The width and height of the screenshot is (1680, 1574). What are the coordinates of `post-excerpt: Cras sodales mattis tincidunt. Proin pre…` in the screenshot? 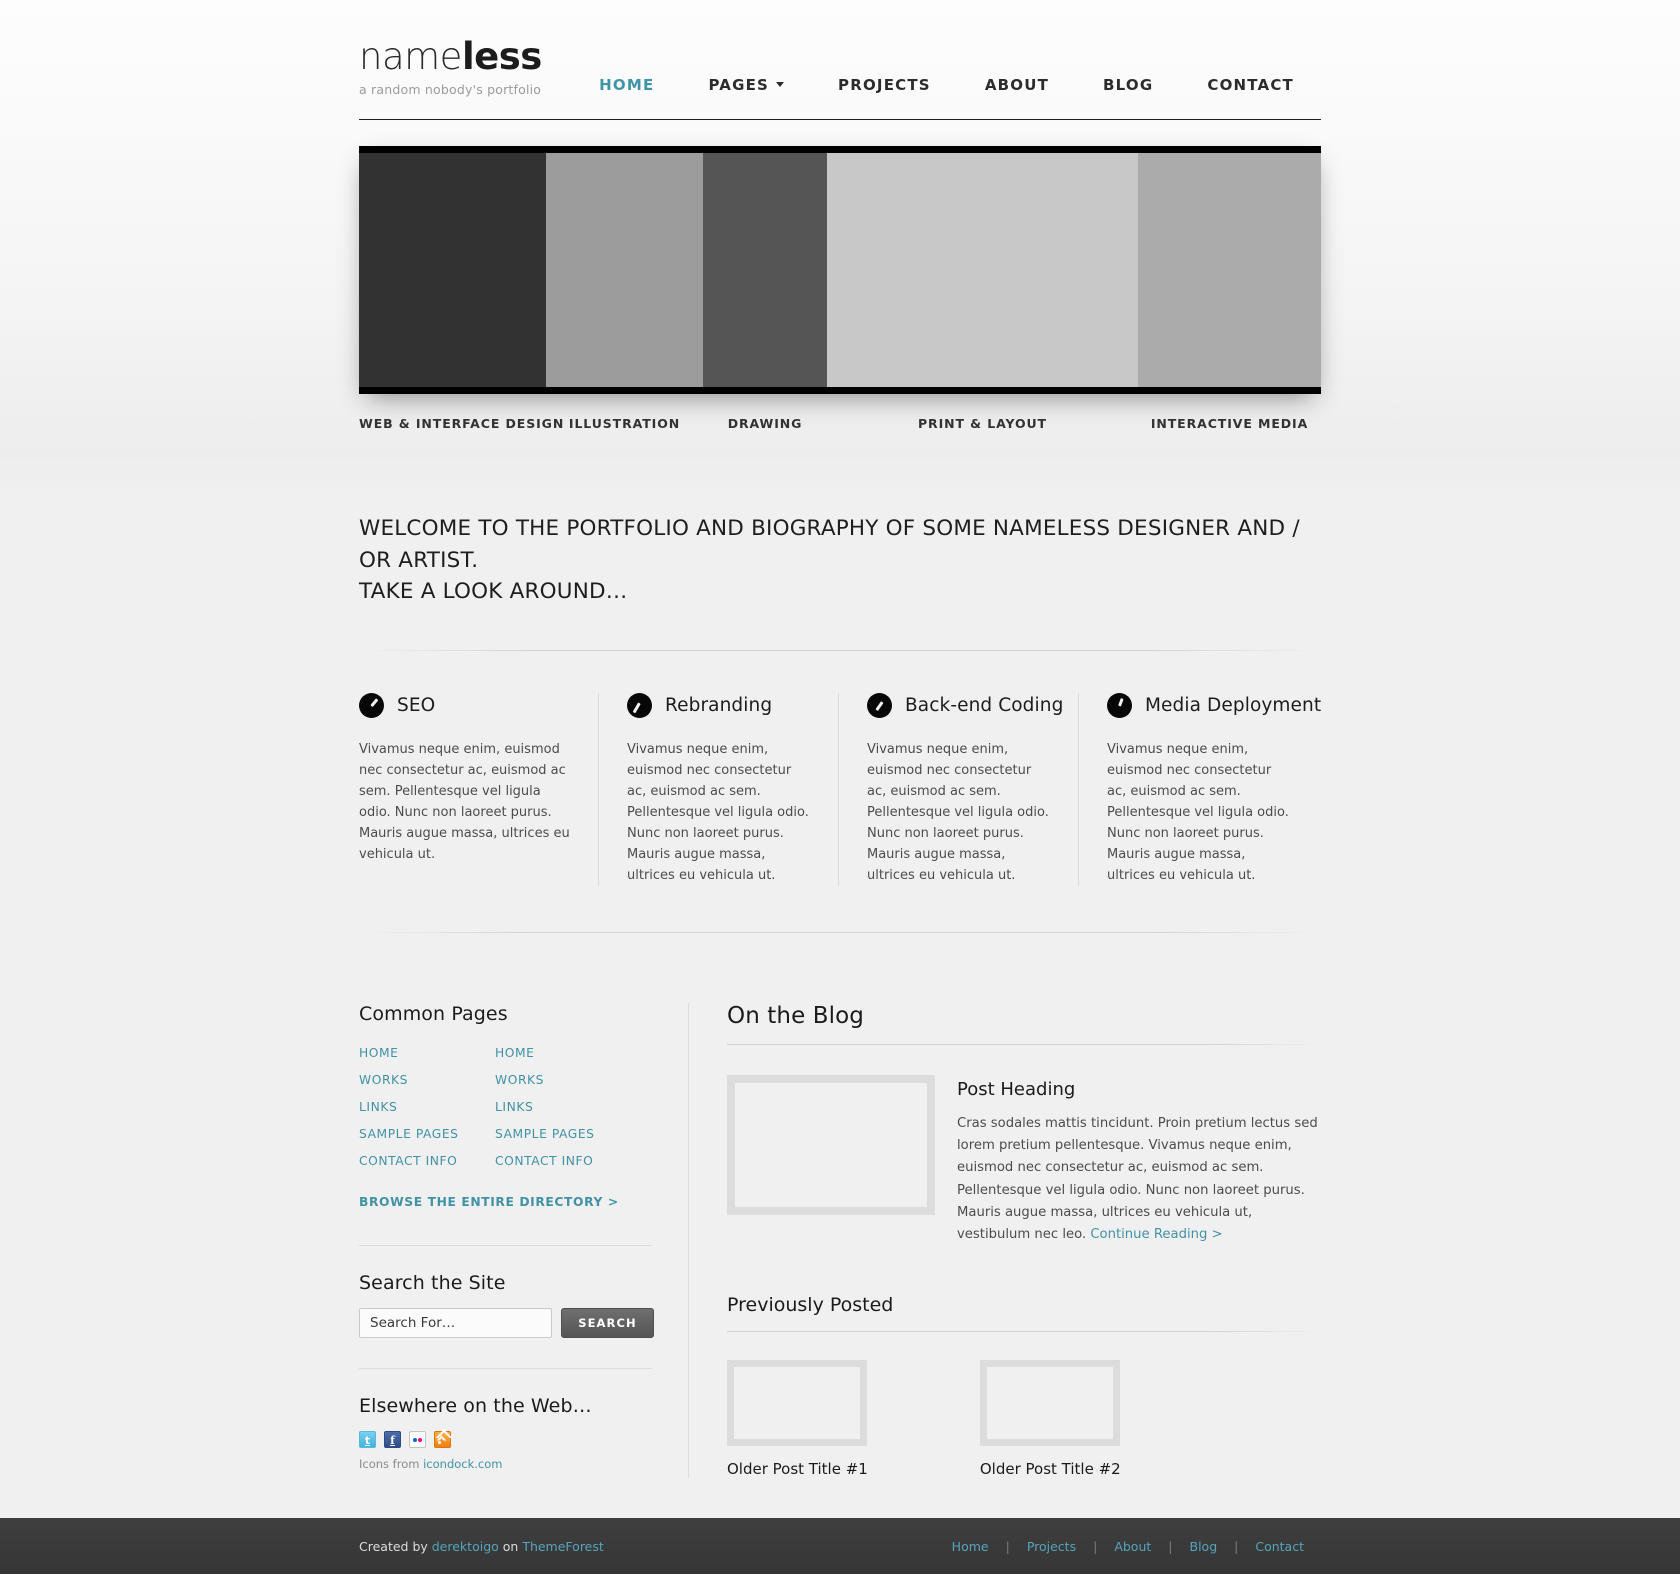 It's located at (1139, 1179).